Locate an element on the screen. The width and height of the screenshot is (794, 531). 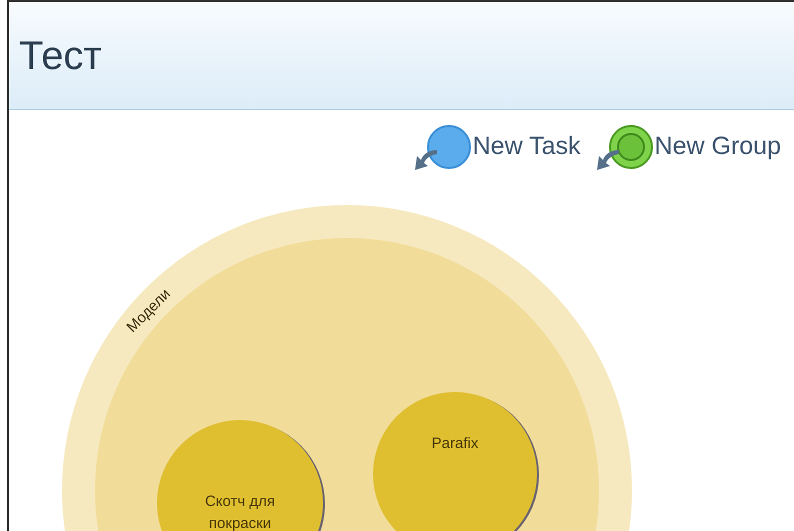
new-group-button: New Group is located at coordinates (686, 147).